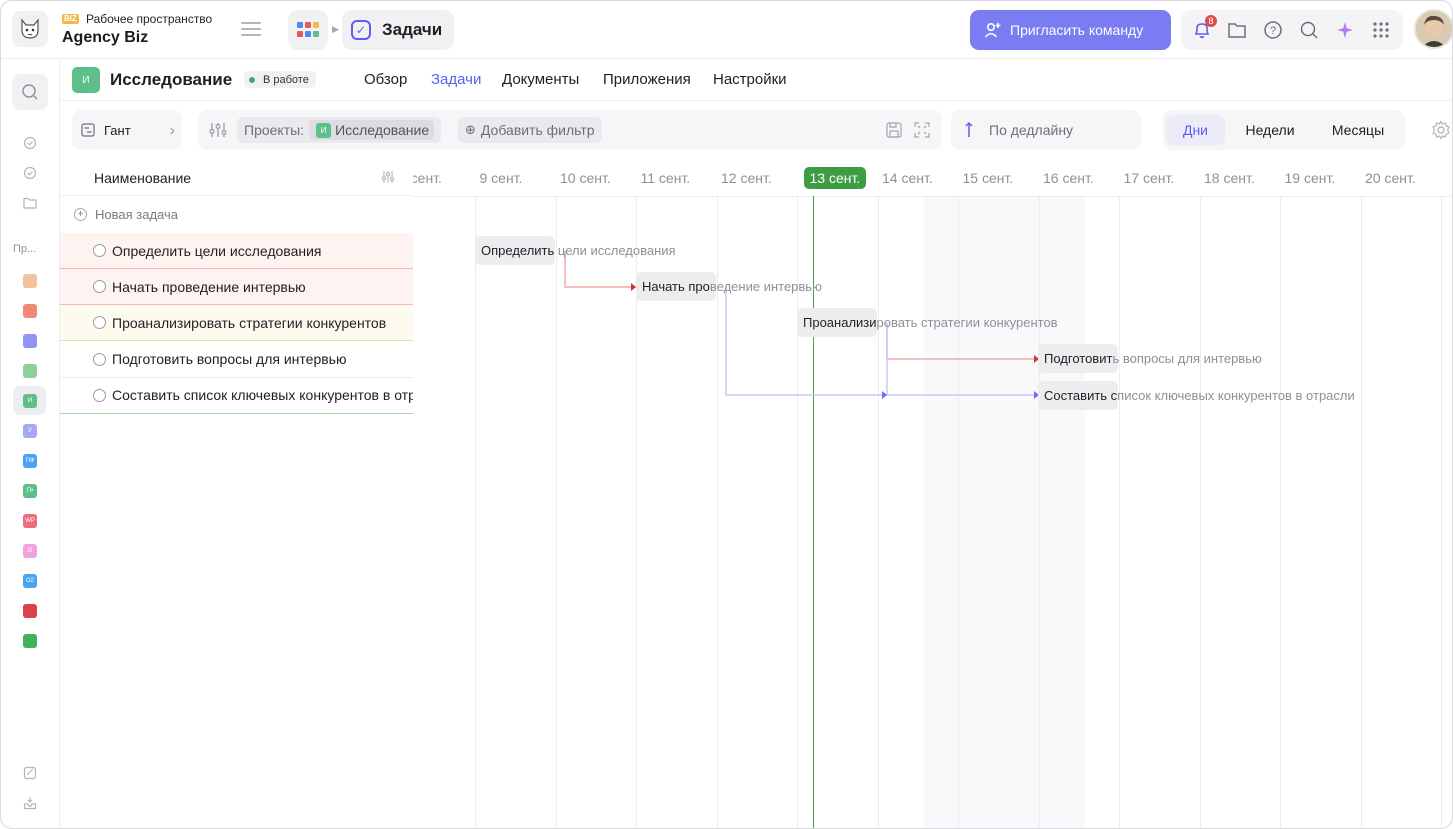  I want to click on rail-search-button, so click(30, 92).